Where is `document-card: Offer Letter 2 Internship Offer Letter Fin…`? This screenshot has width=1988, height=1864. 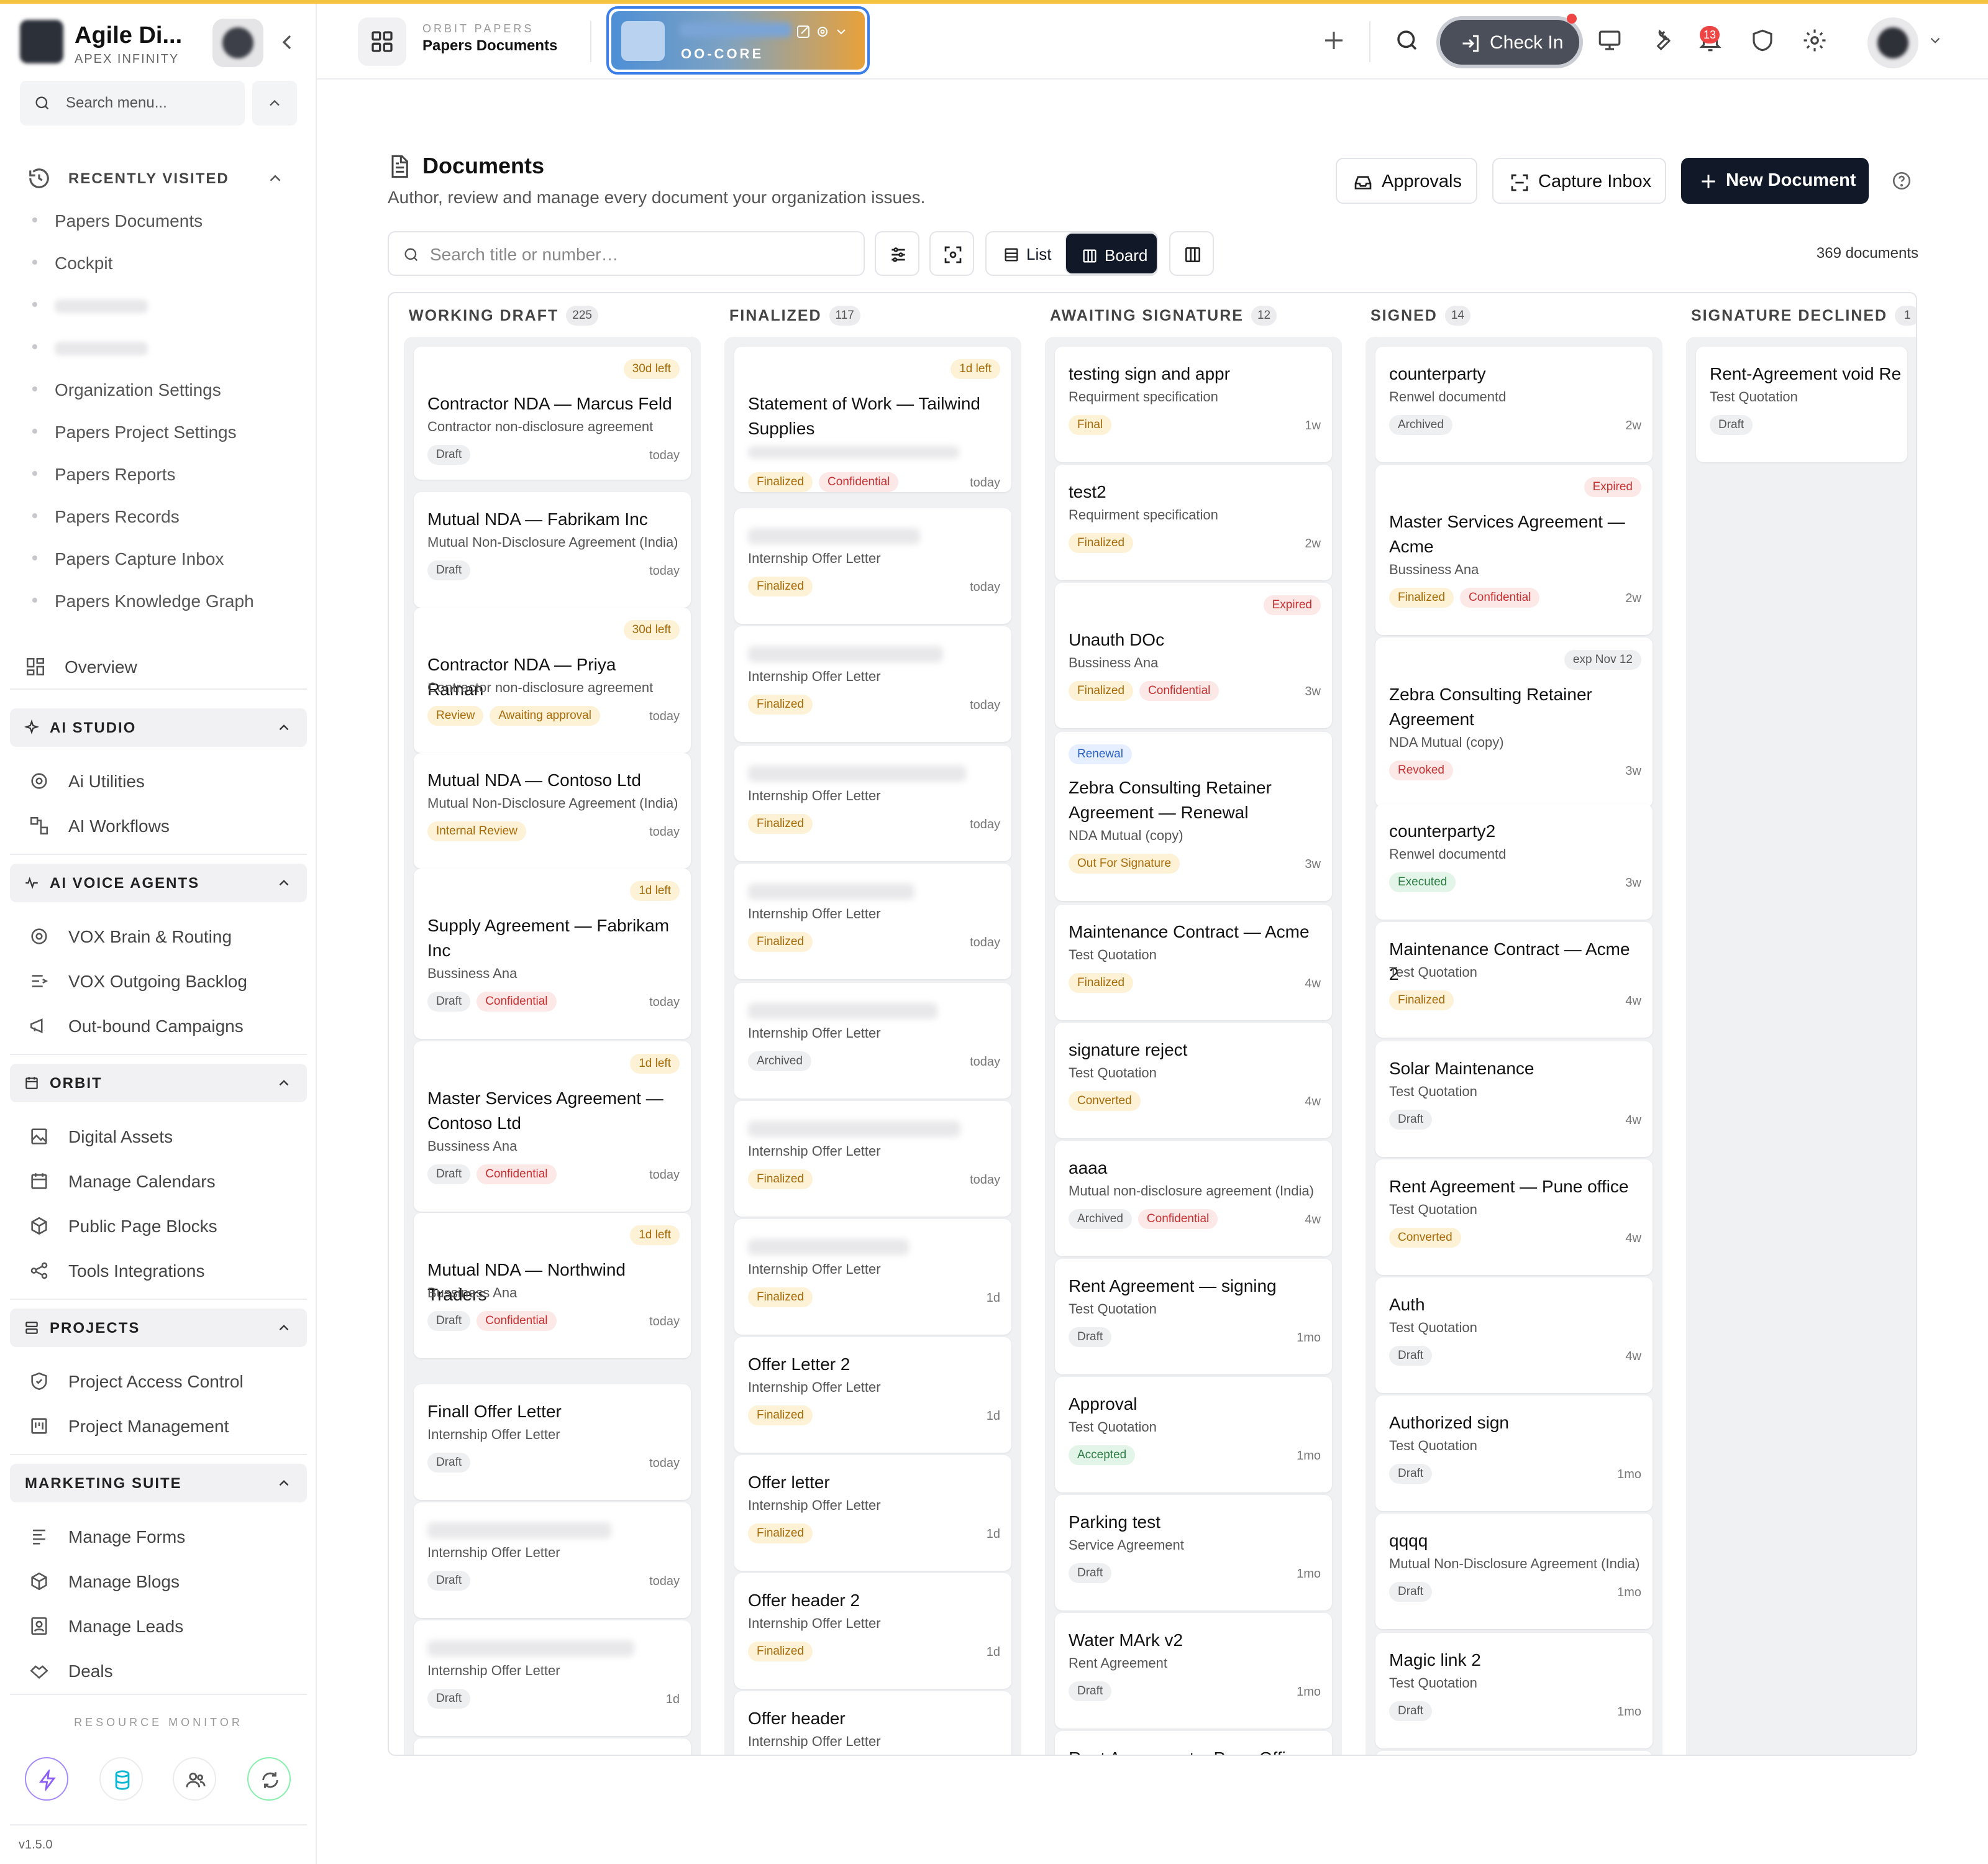
document-card: Offer Letter 2 Internship Offer Letter Fin… is located at coordinates (872, 1395).